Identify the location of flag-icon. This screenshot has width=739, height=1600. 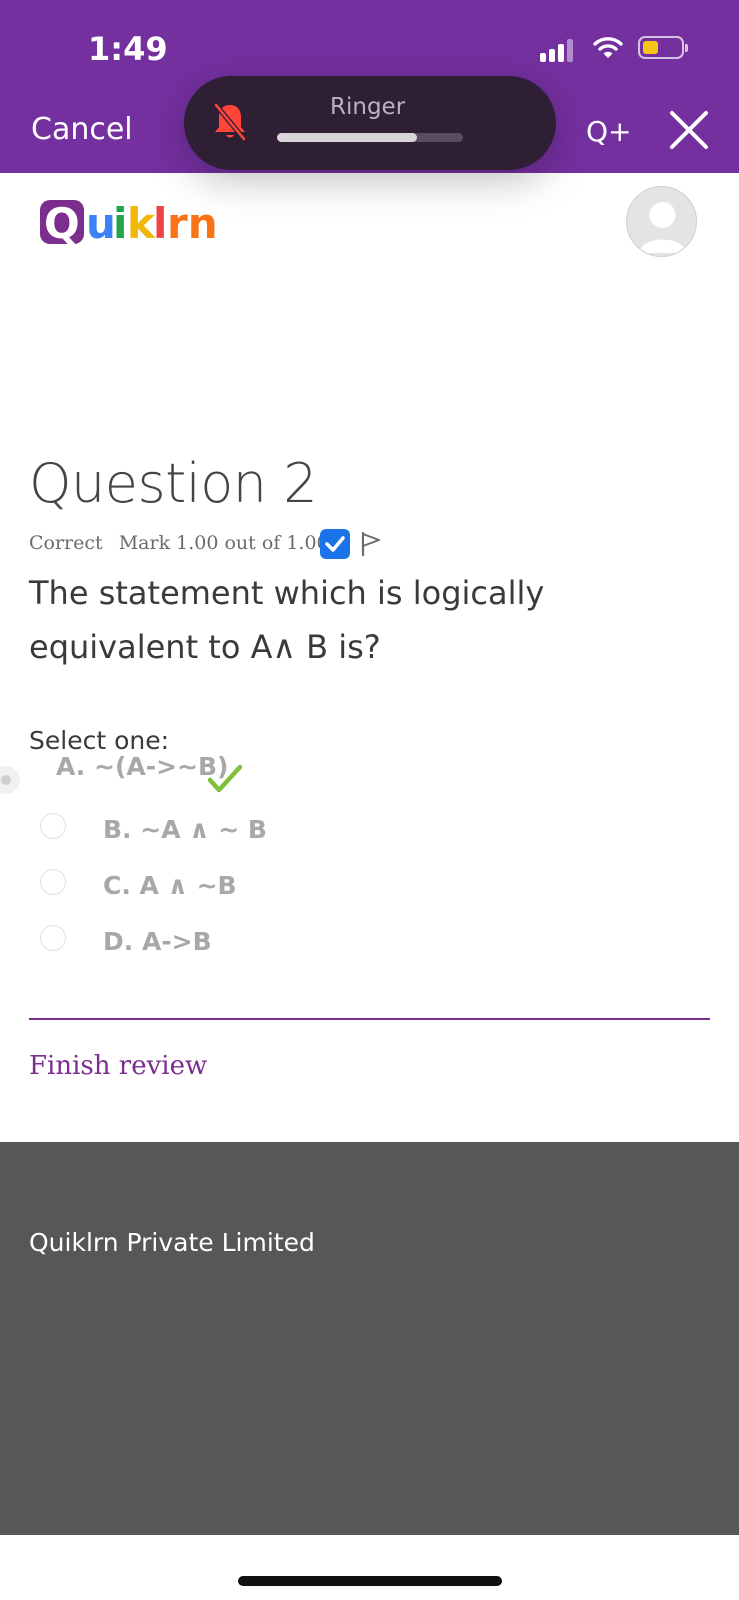
(371, 544).